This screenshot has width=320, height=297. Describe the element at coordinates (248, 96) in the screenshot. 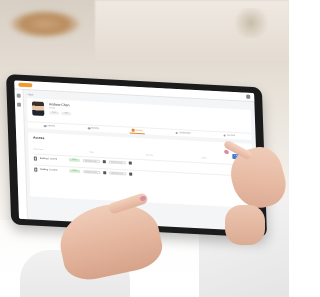

I see `menu-icon` at that location.